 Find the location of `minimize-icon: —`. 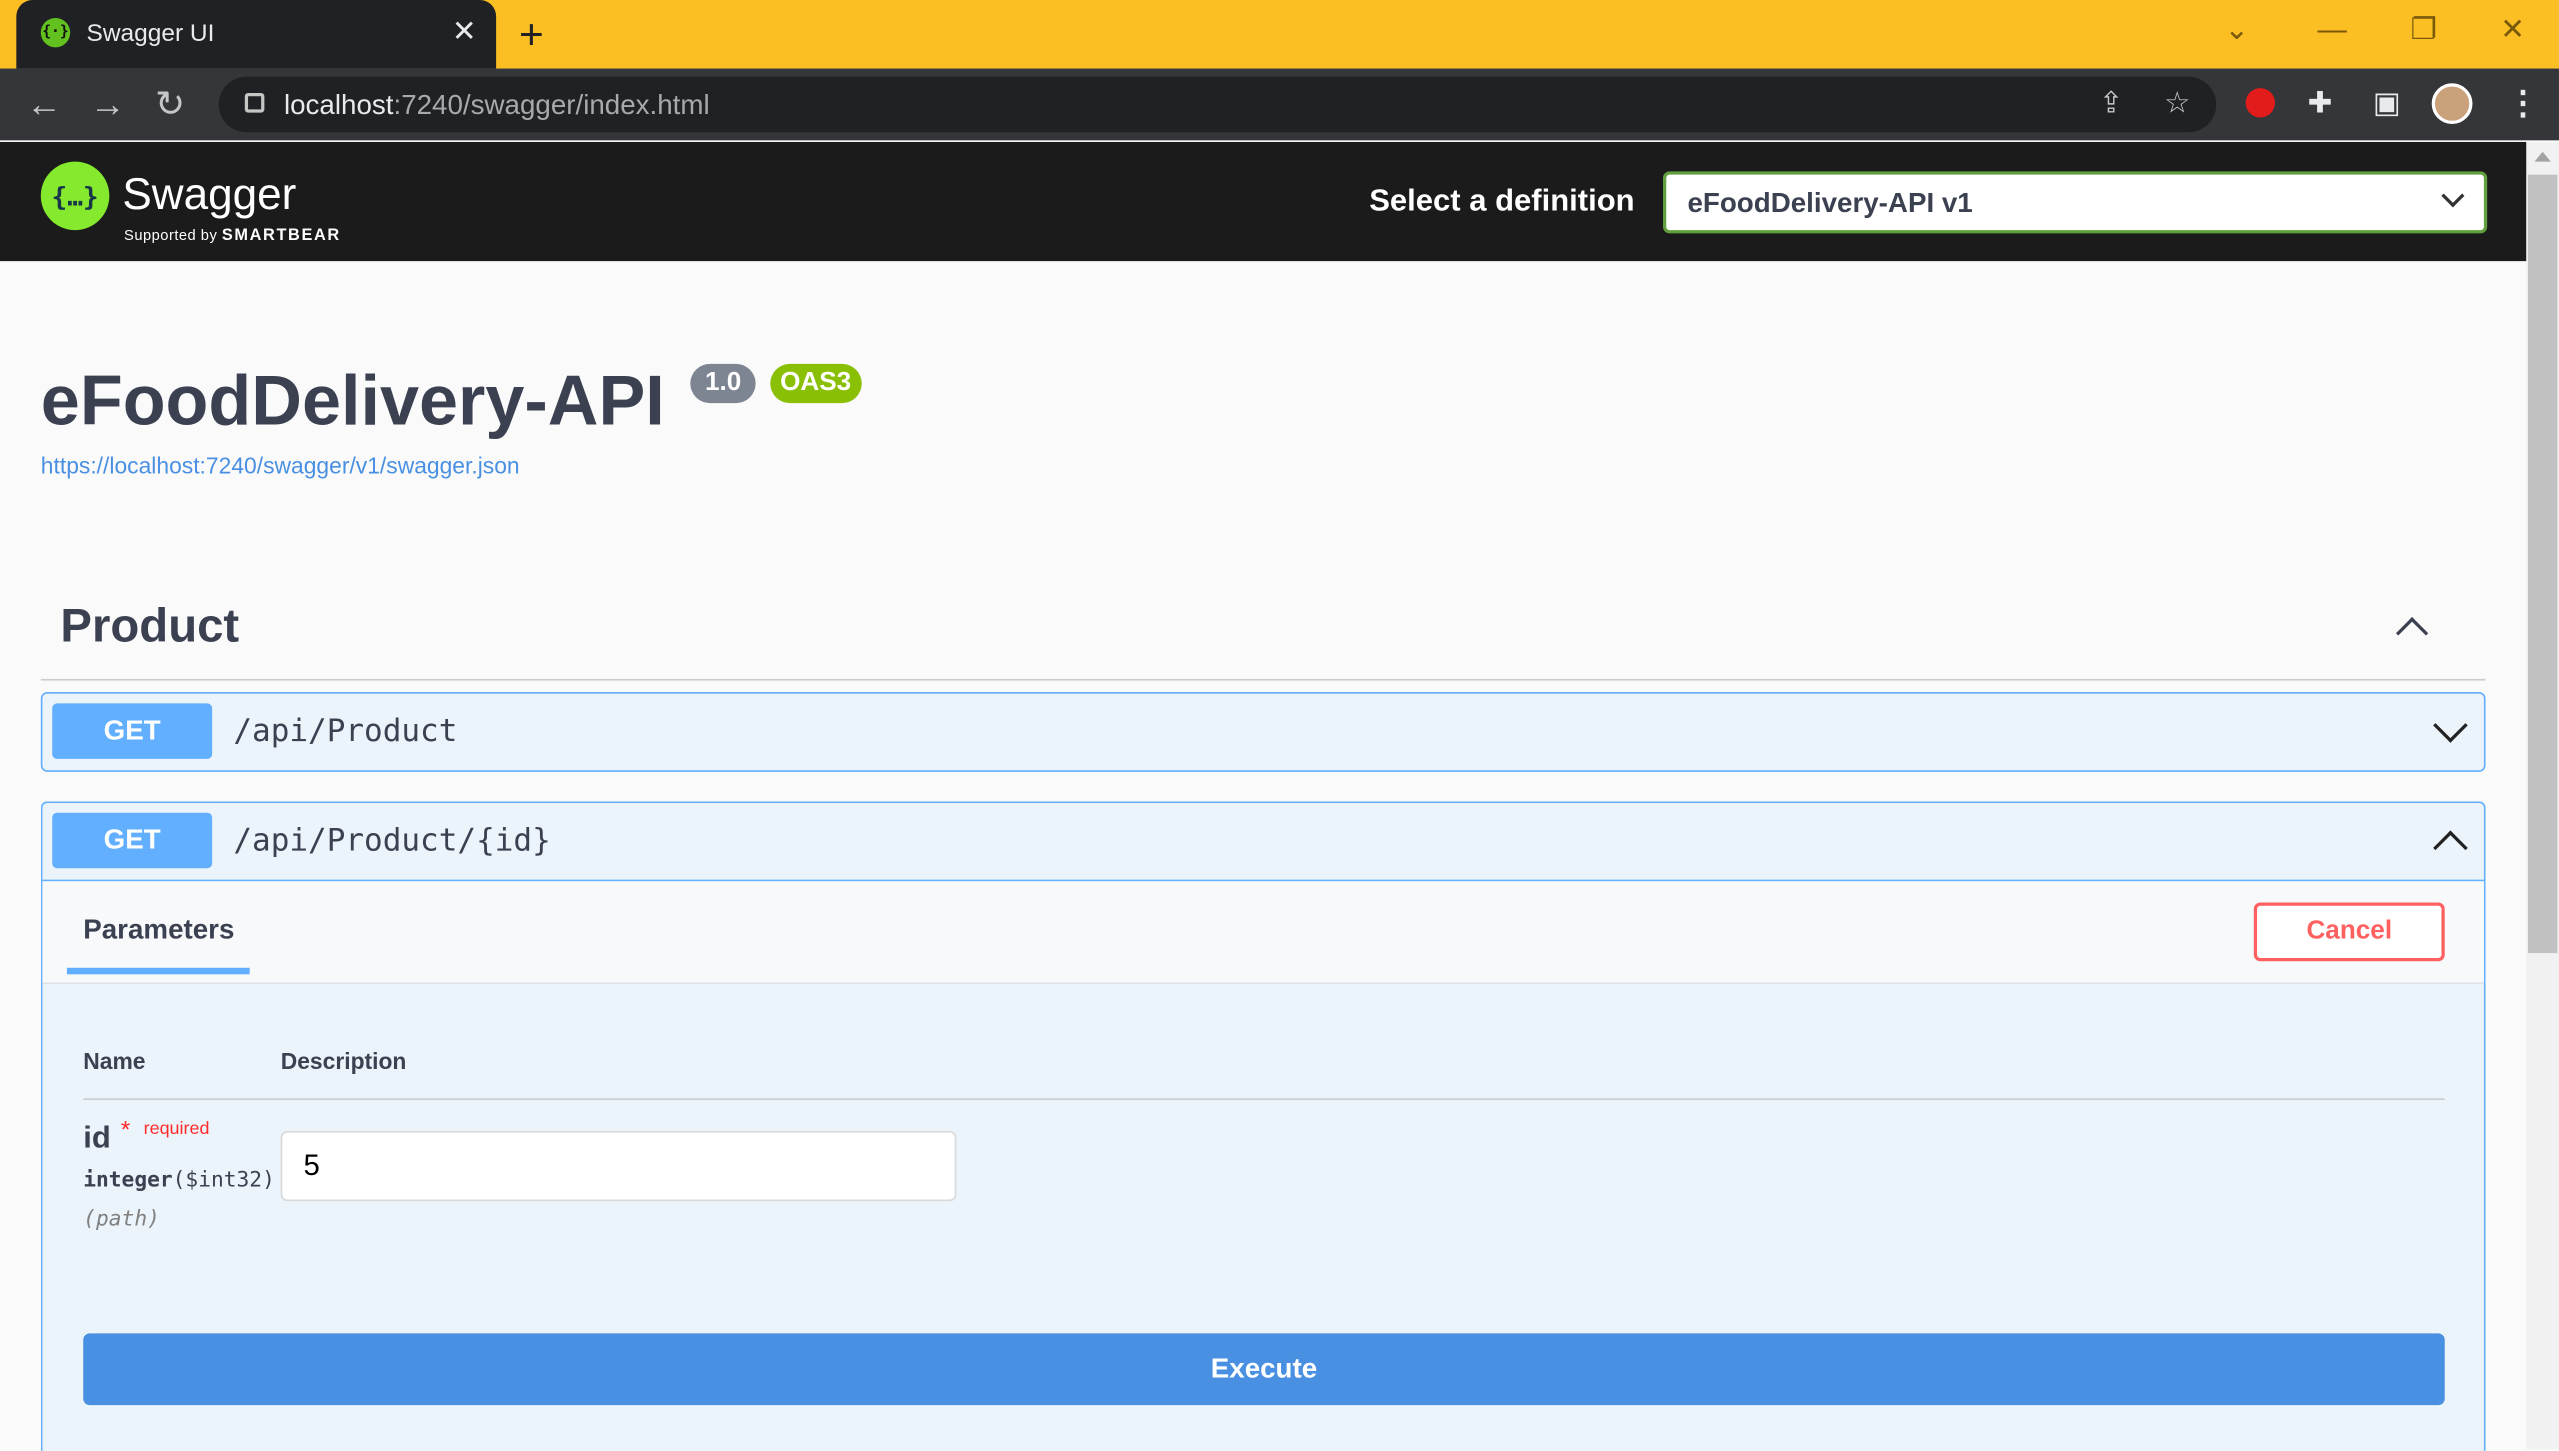

minimize-icon: — is located at coordinates (2331, 30).